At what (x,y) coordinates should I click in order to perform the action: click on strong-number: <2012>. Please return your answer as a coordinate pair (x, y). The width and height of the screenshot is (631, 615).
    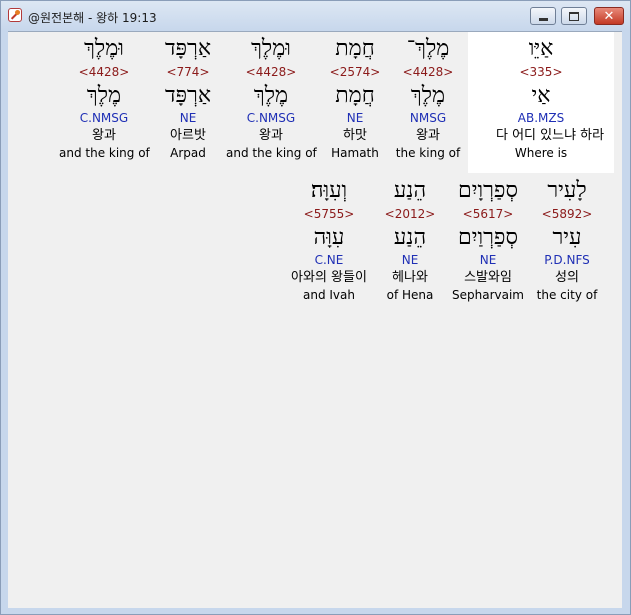
    Looking at the image, I should click on (410, 214).